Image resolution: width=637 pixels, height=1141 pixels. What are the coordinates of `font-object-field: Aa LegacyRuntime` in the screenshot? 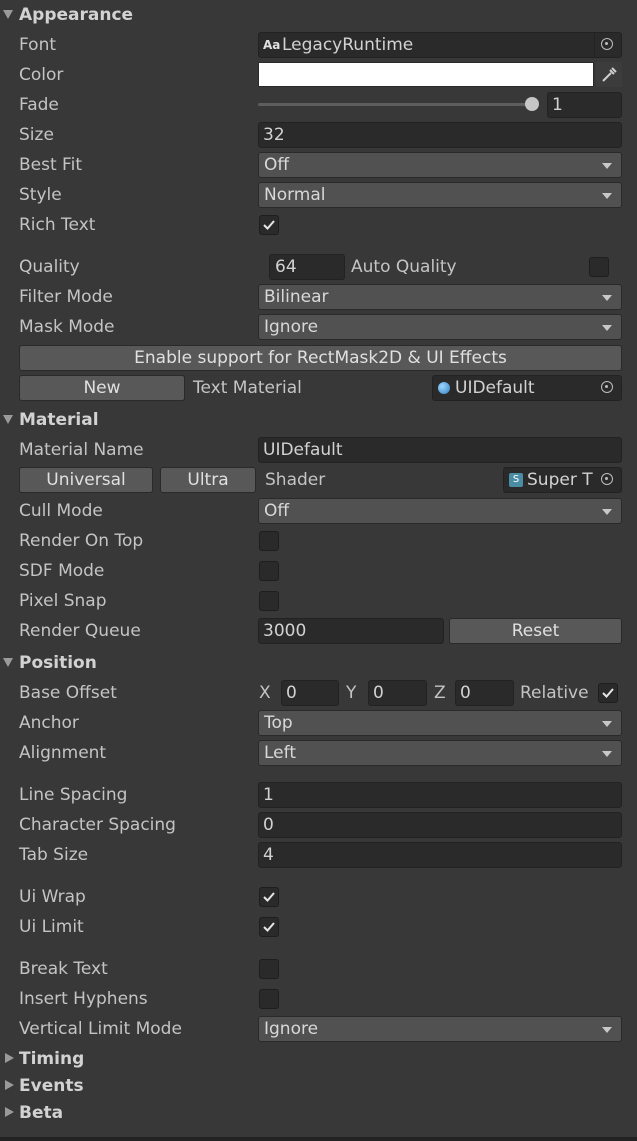 It's located at (440, 45).